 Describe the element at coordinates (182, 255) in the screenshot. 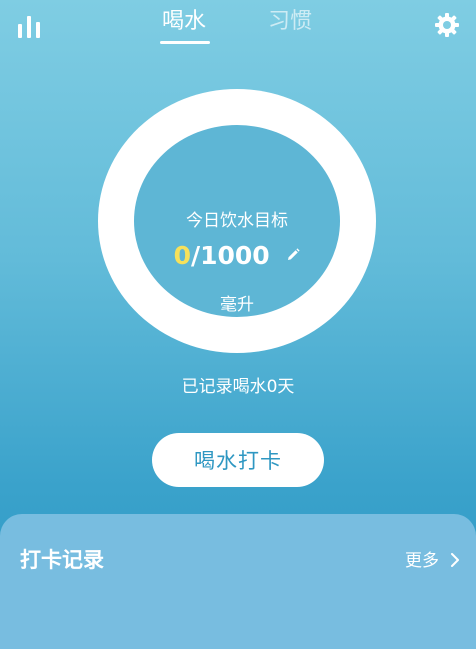

I see `current-intake-value: 0` at that location.